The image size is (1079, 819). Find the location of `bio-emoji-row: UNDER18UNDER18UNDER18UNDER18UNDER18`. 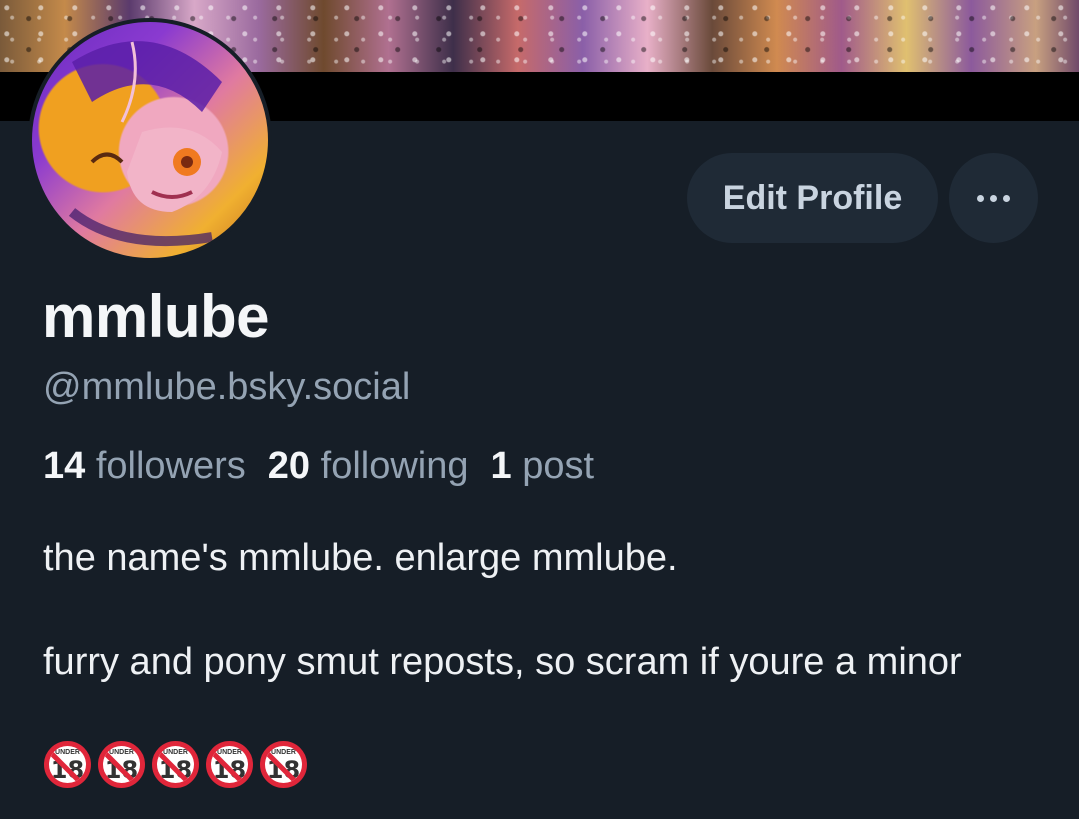

bio-emoji-row: UNDER18UNDER18UNDER18UNDER18UNDER18 is located at coordinates (175, 764).